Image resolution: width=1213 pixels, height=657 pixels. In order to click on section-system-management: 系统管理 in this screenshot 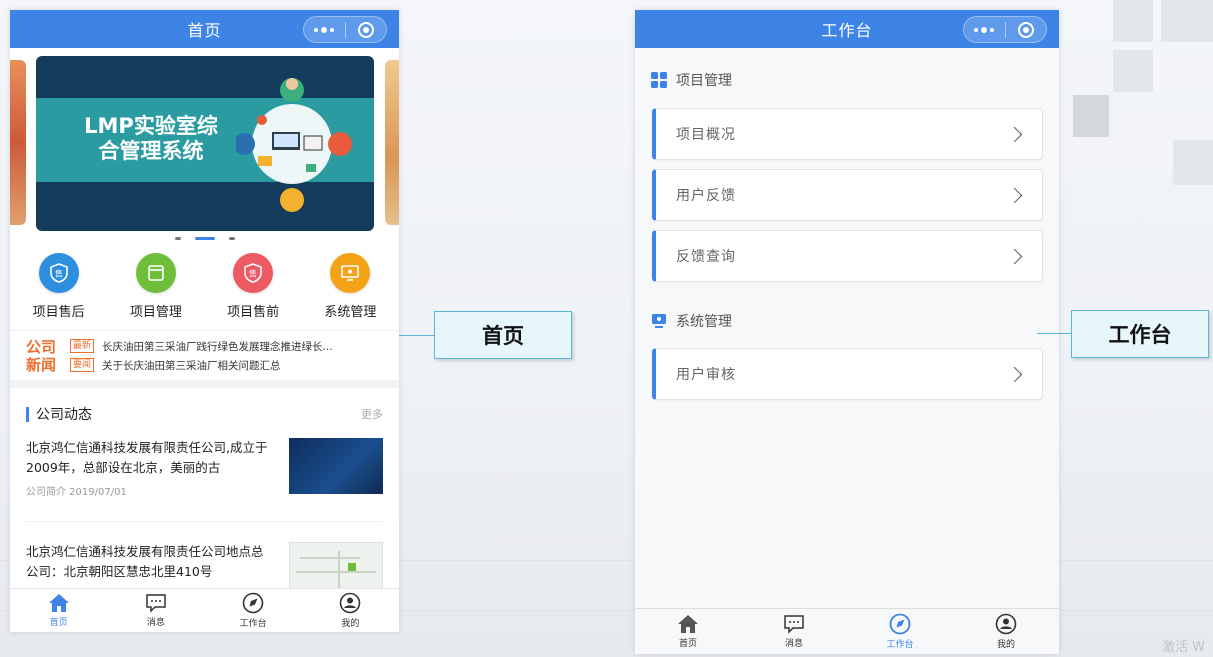, I will do `click(691, 321)`.